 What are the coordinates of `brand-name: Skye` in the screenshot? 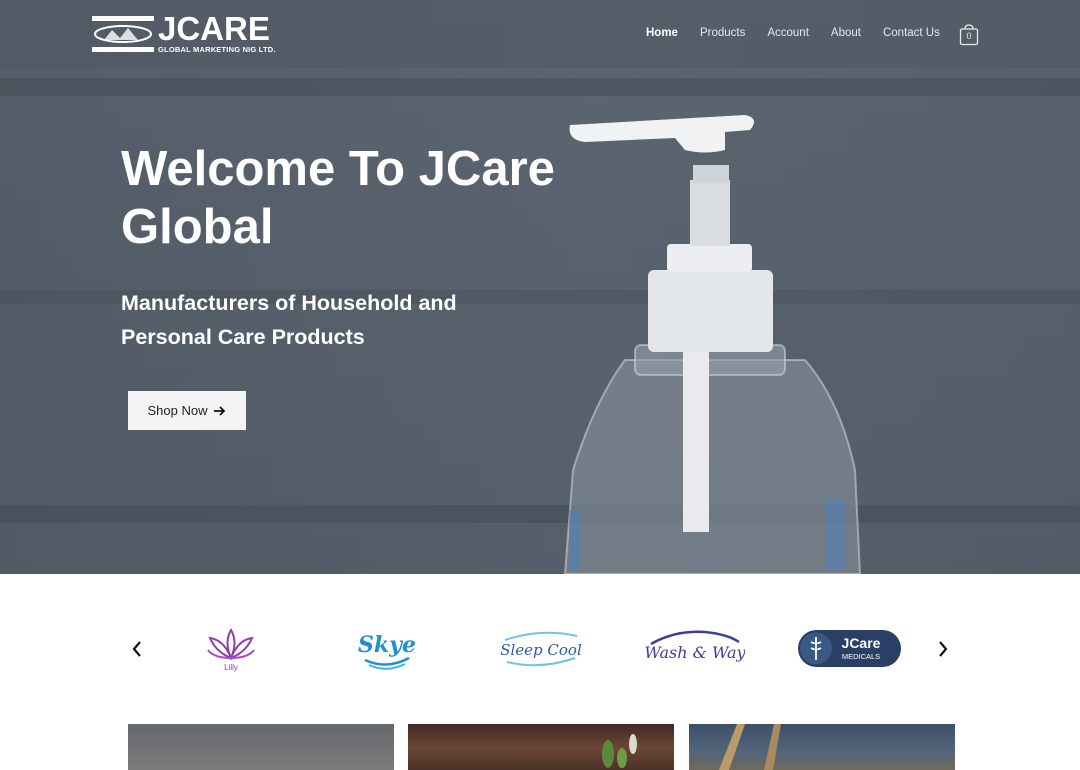 It's located at (387, 645).